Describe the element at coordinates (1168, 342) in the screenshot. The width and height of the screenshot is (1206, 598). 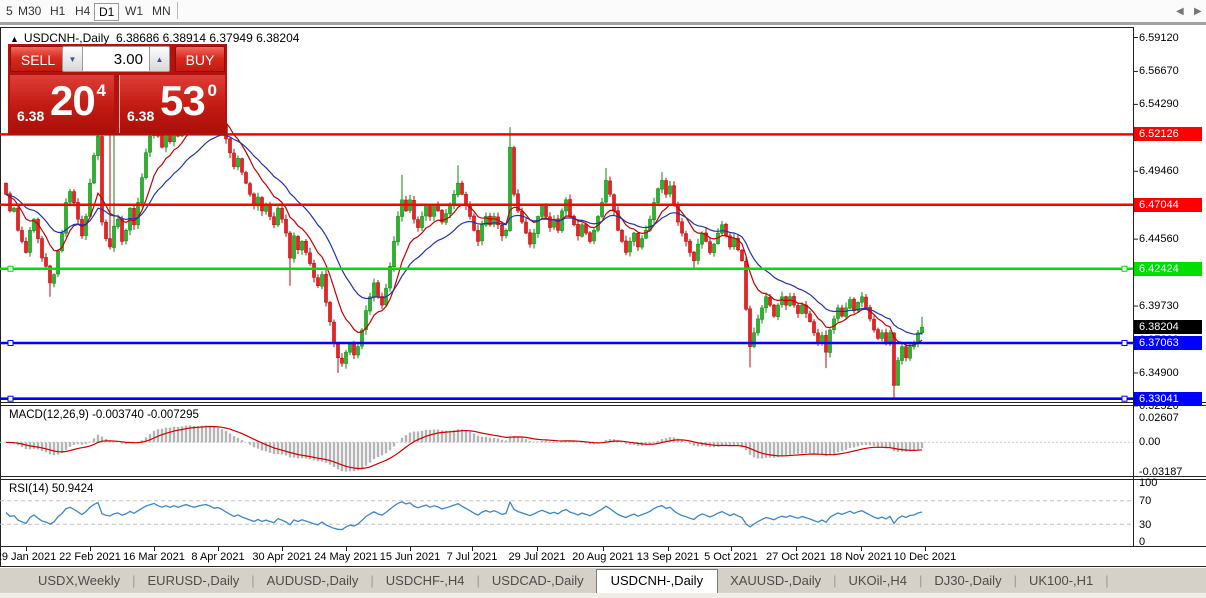
I see `price-tag: 6.37063` at that location.